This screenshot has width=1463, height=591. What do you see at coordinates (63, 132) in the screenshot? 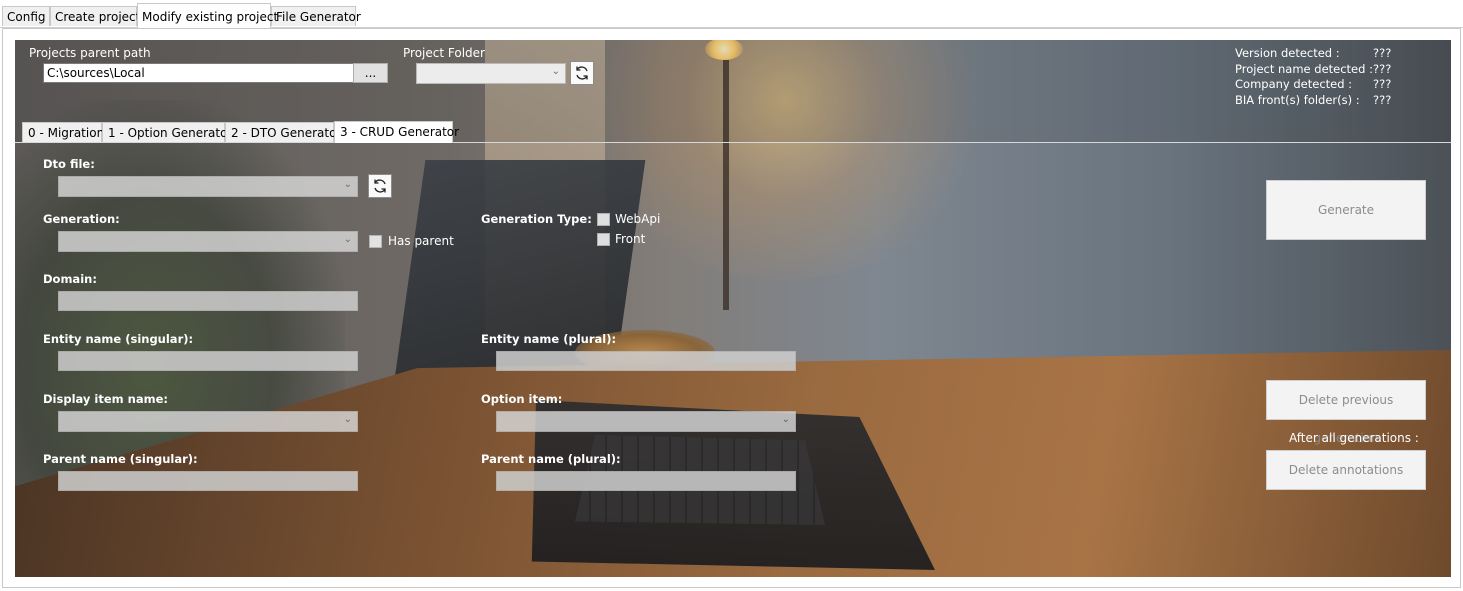
I see `tab-migration: 0 - Migration` at bounding box center [63, 132].